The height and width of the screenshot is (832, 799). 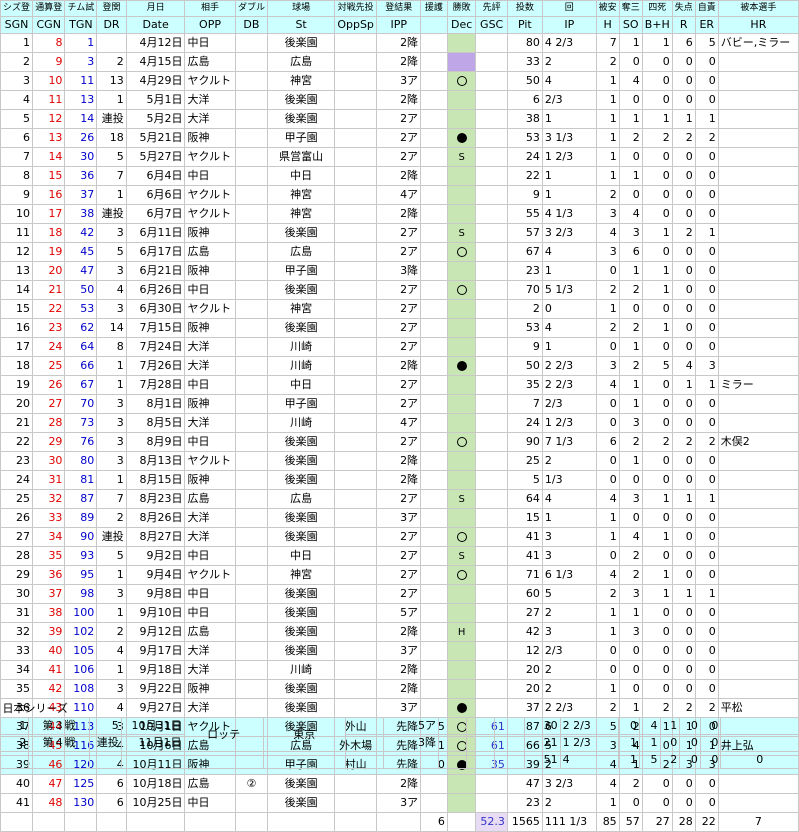 What do you see at coordinates (111, 157) in the screenshot?
I see `cell-dr: 5` at bounding box center [111, 157].